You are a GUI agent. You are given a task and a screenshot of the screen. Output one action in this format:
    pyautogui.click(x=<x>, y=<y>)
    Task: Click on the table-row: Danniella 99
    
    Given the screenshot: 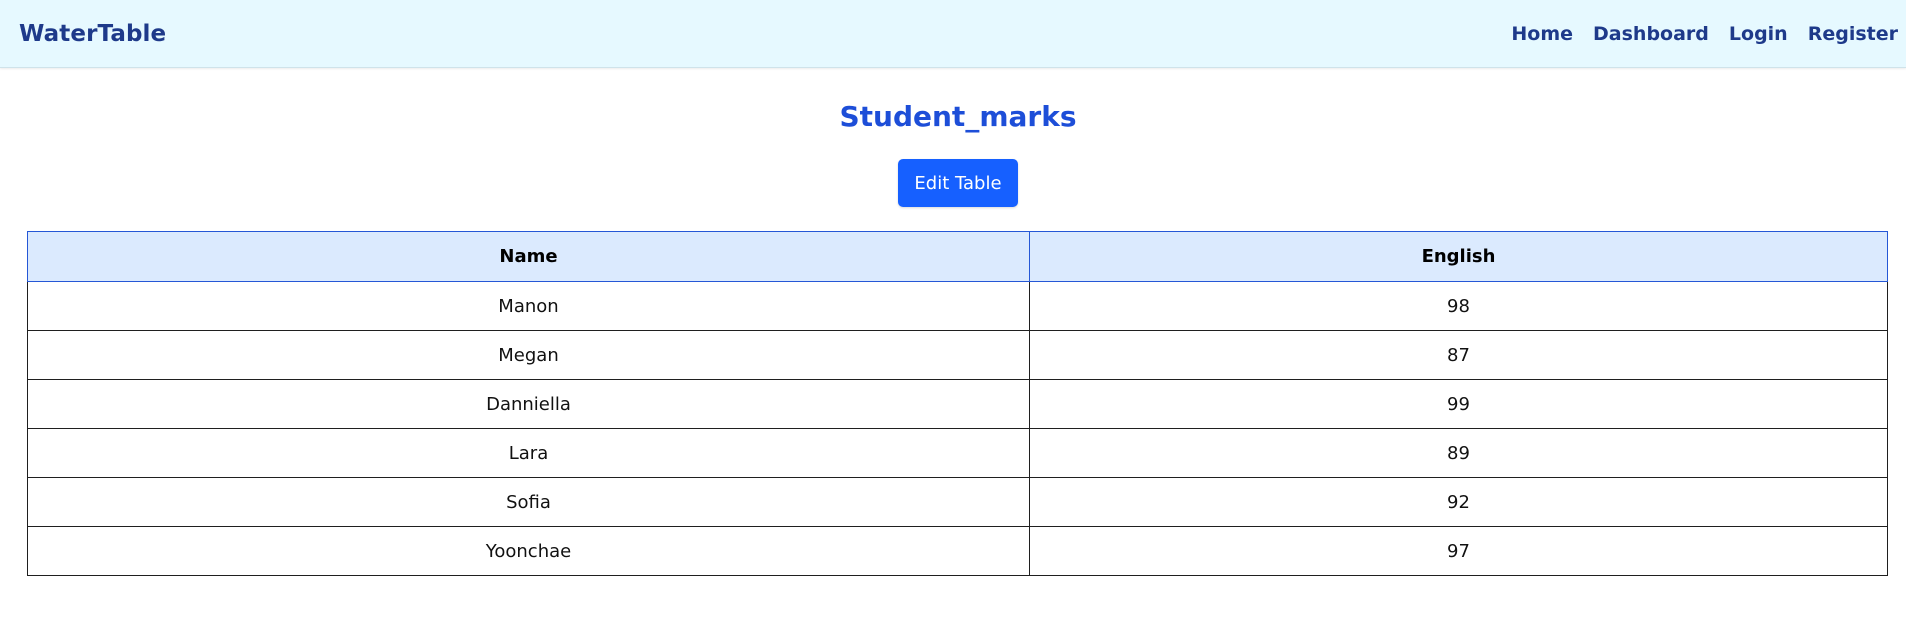 What is the action you would take?
    pyautogui.click(x=957, y=404)
    